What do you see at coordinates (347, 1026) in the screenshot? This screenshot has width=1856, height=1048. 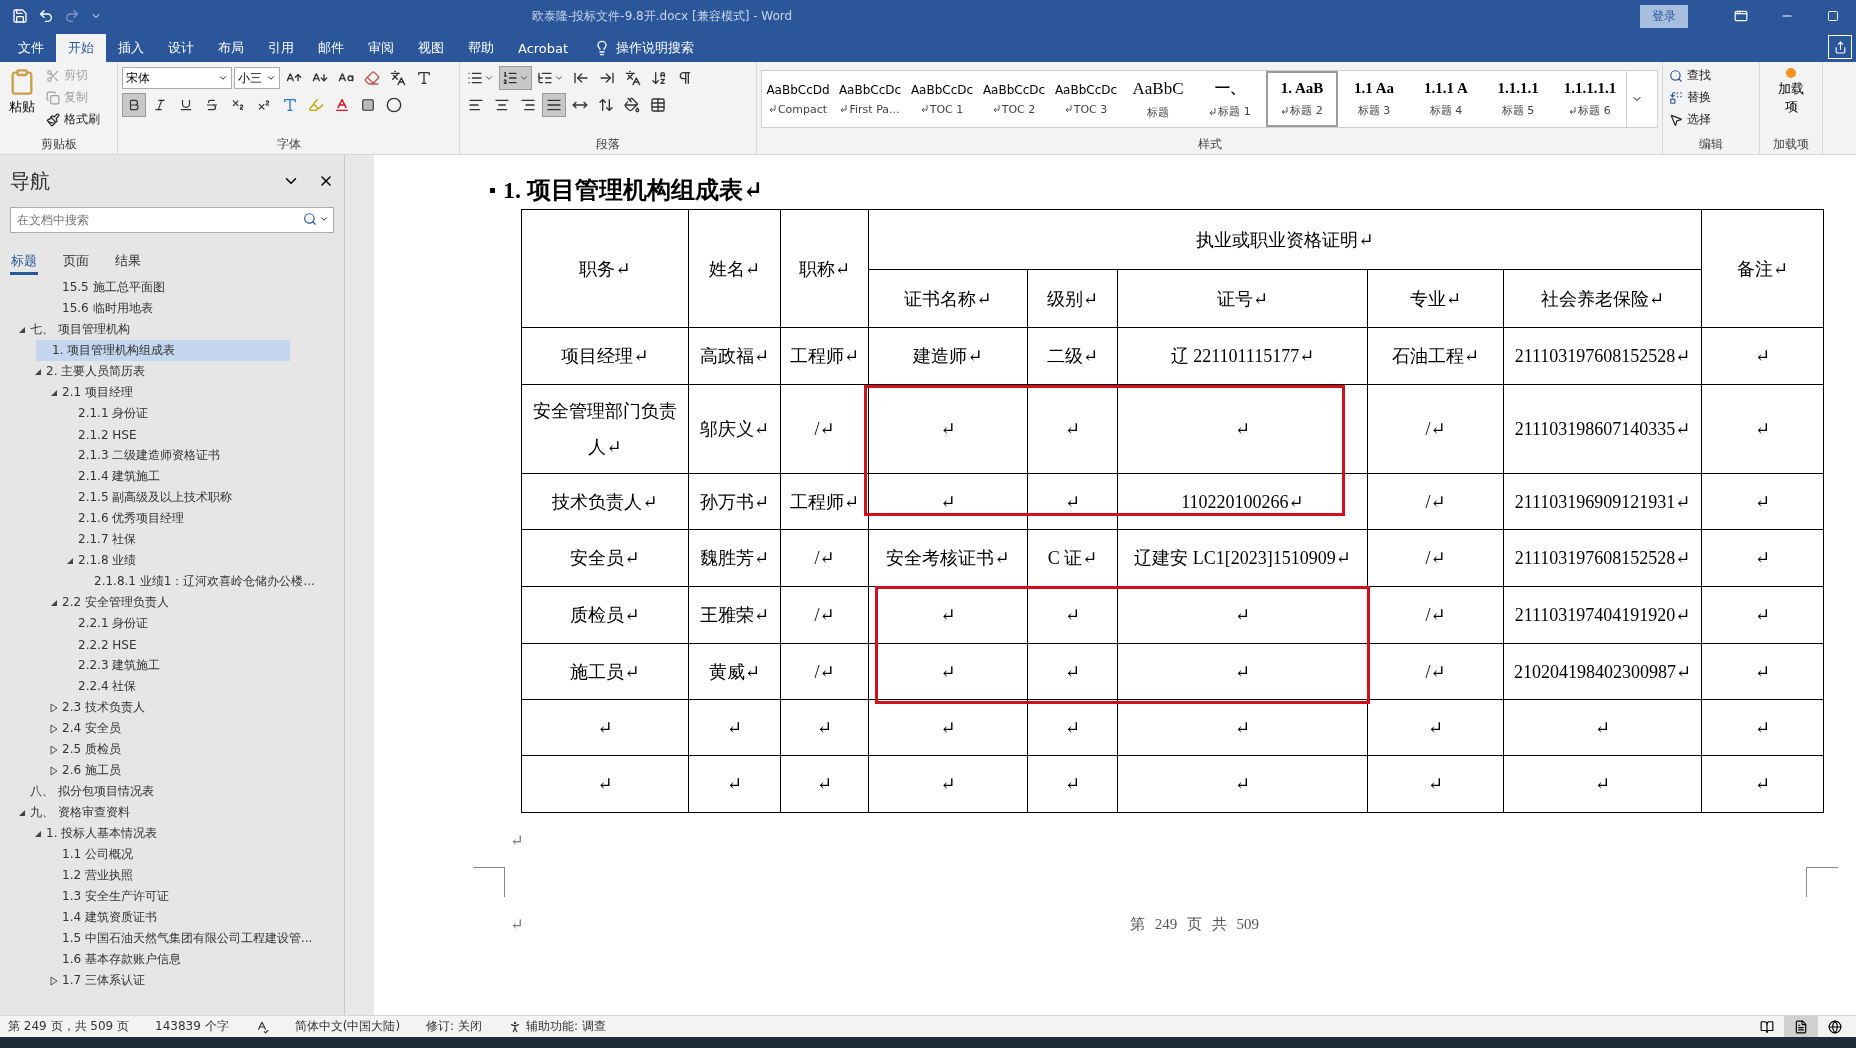 I see `language-status: 简体中文(中国大陆)` at bounding box center [347, 1026].